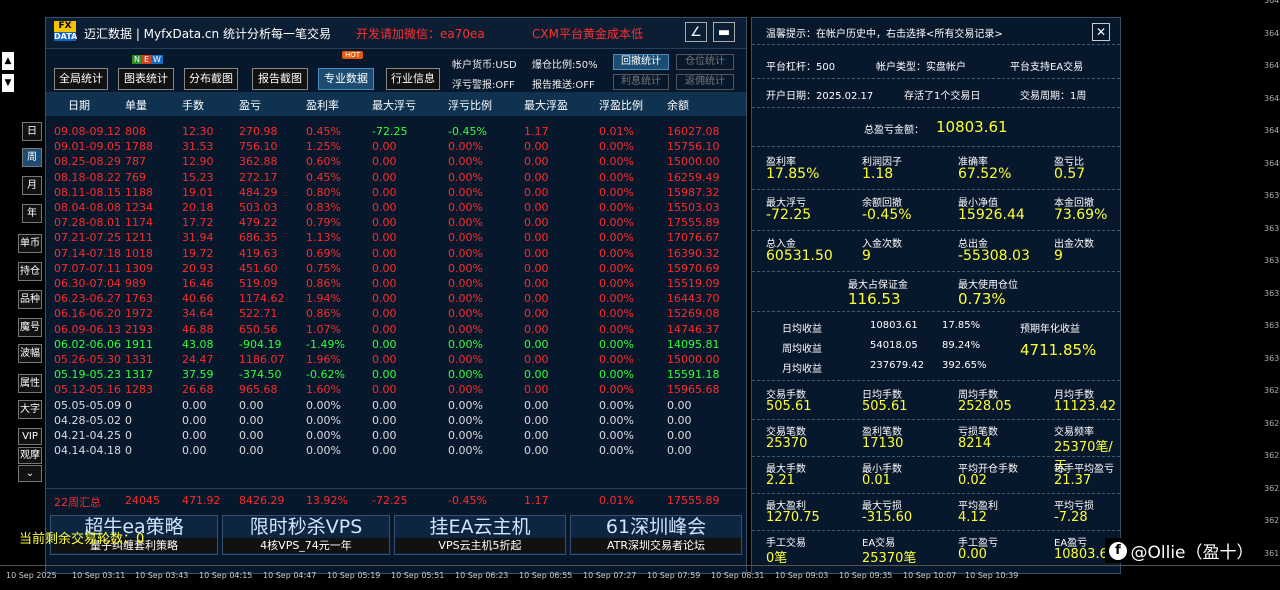 The image size is (1280, 590). Describe the element at coordinates (323, 268) in the screenshot. I see `table-cell: 0.75%` at that location.